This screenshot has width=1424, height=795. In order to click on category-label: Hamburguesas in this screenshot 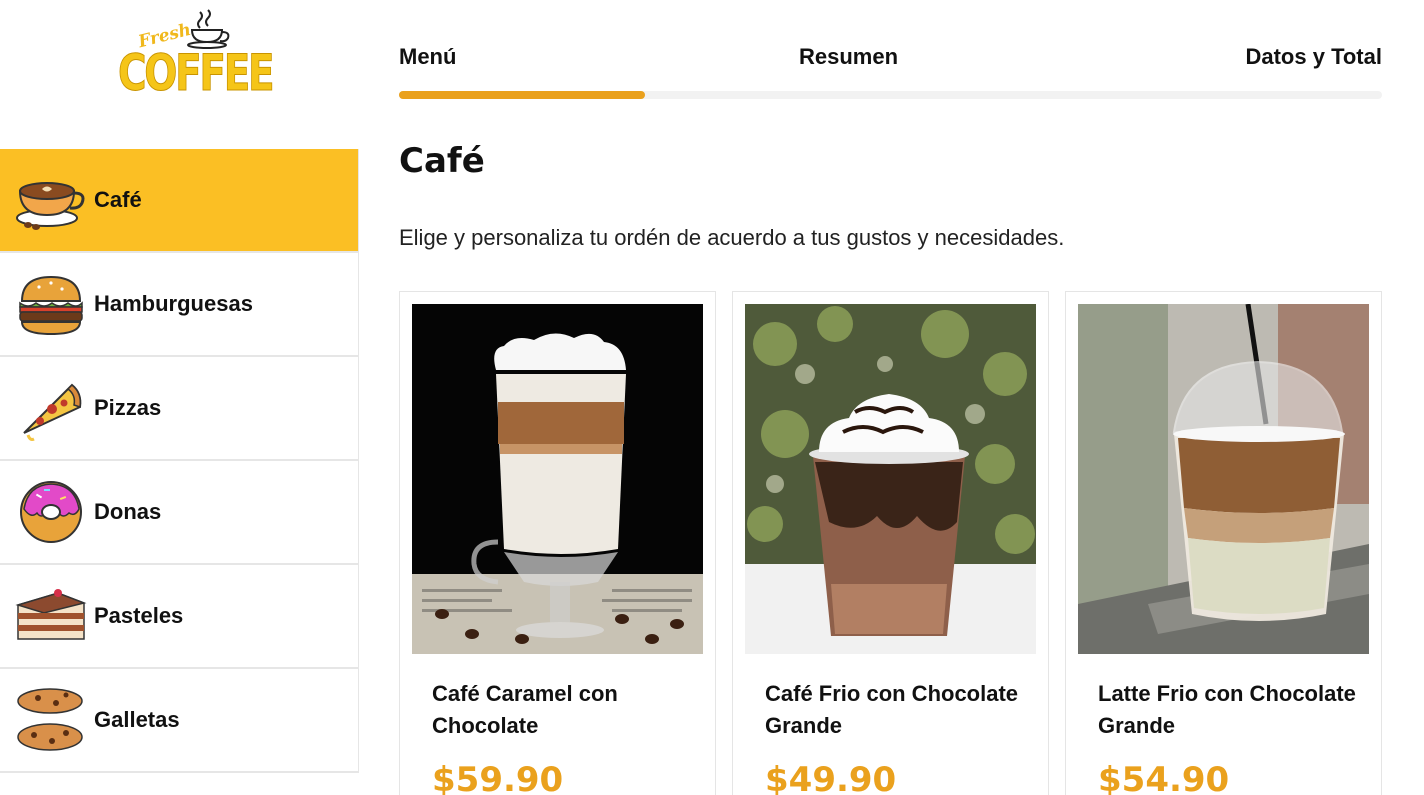, I will do `click(173, 303)`.